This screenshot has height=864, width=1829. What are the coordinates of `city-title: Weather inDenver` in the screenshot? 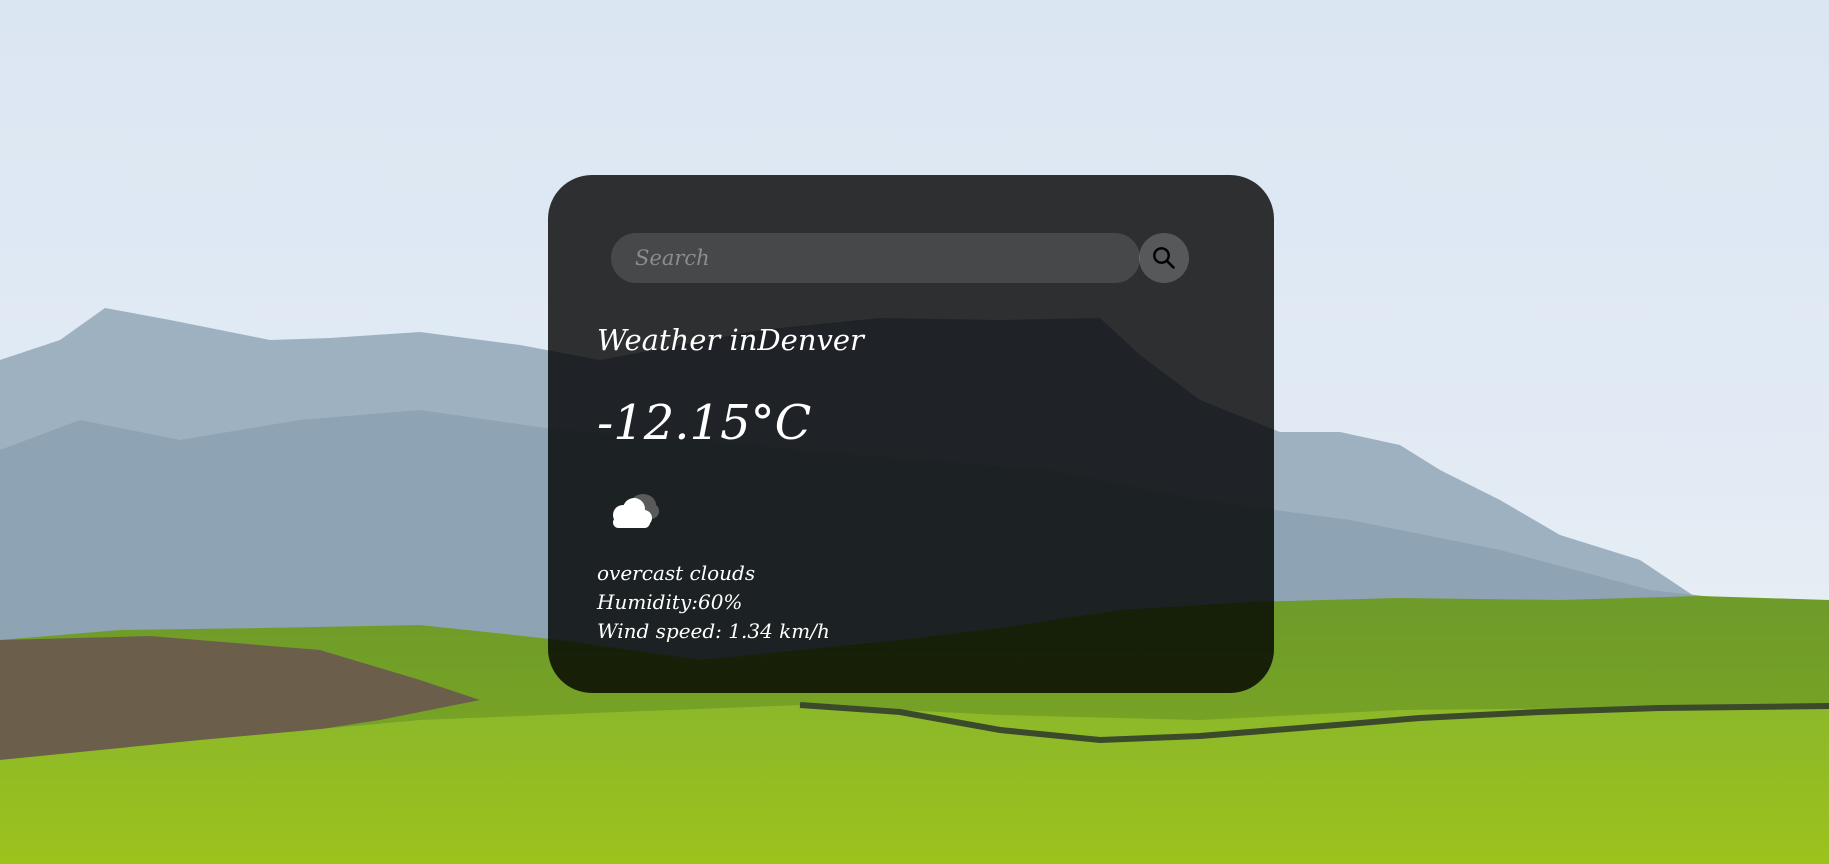 It's located at (730, 340).